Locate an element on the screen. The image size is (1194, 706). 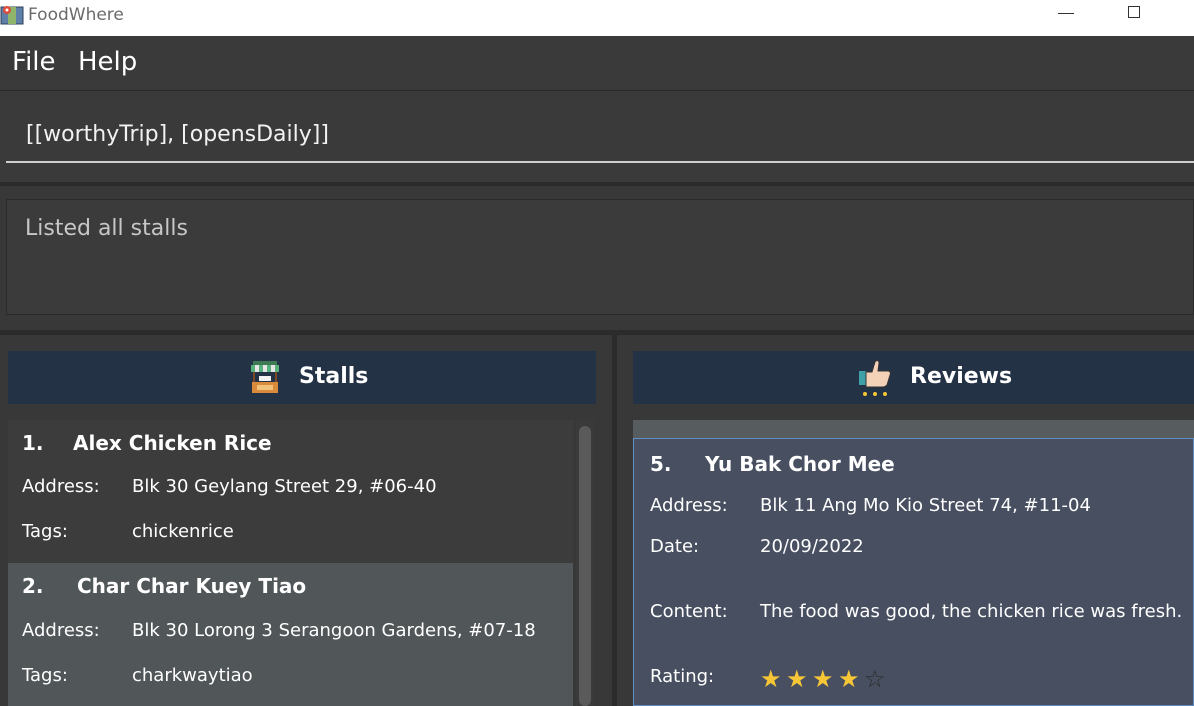
rating-label: Rating: is located at coordinates (682, 676).